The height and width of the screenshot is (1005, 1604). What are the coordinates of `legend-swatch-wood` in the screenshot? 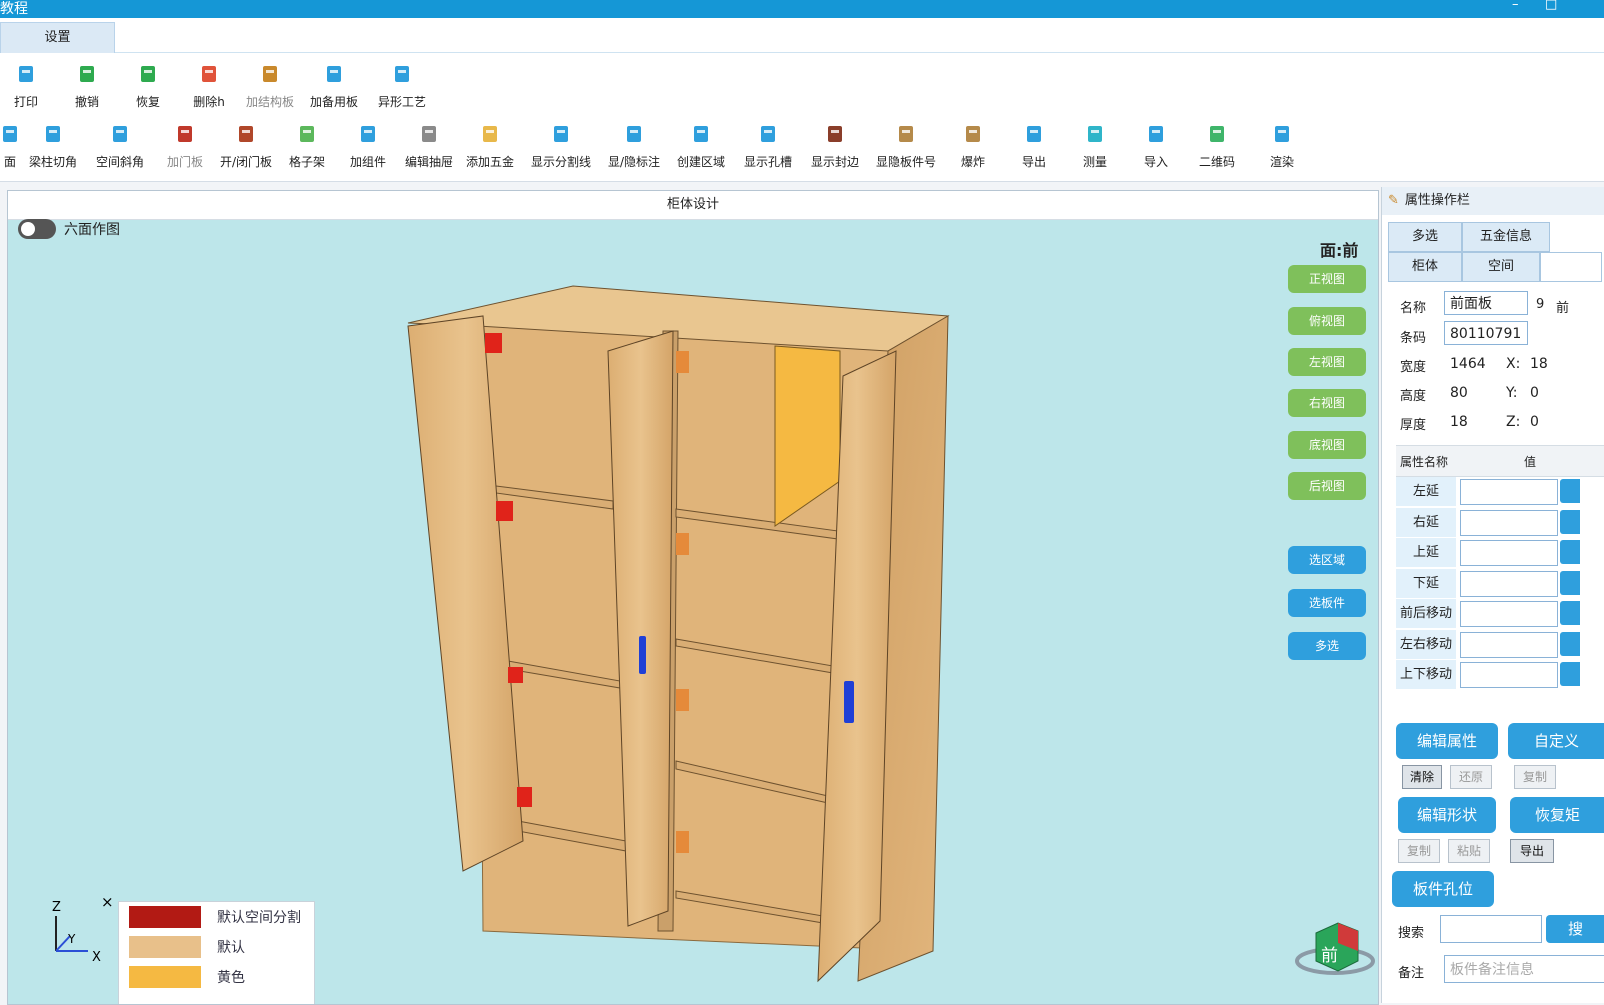 It's located at (165, 947).